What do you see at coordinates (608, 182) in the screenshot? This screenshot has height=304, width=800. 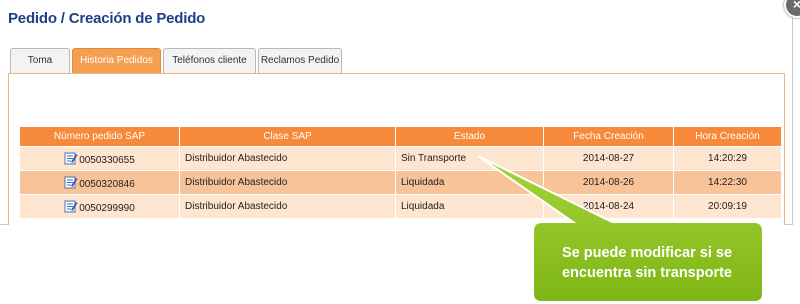 I see `fecha-cell: 2014-08-26` at bounding box center [608, 182].